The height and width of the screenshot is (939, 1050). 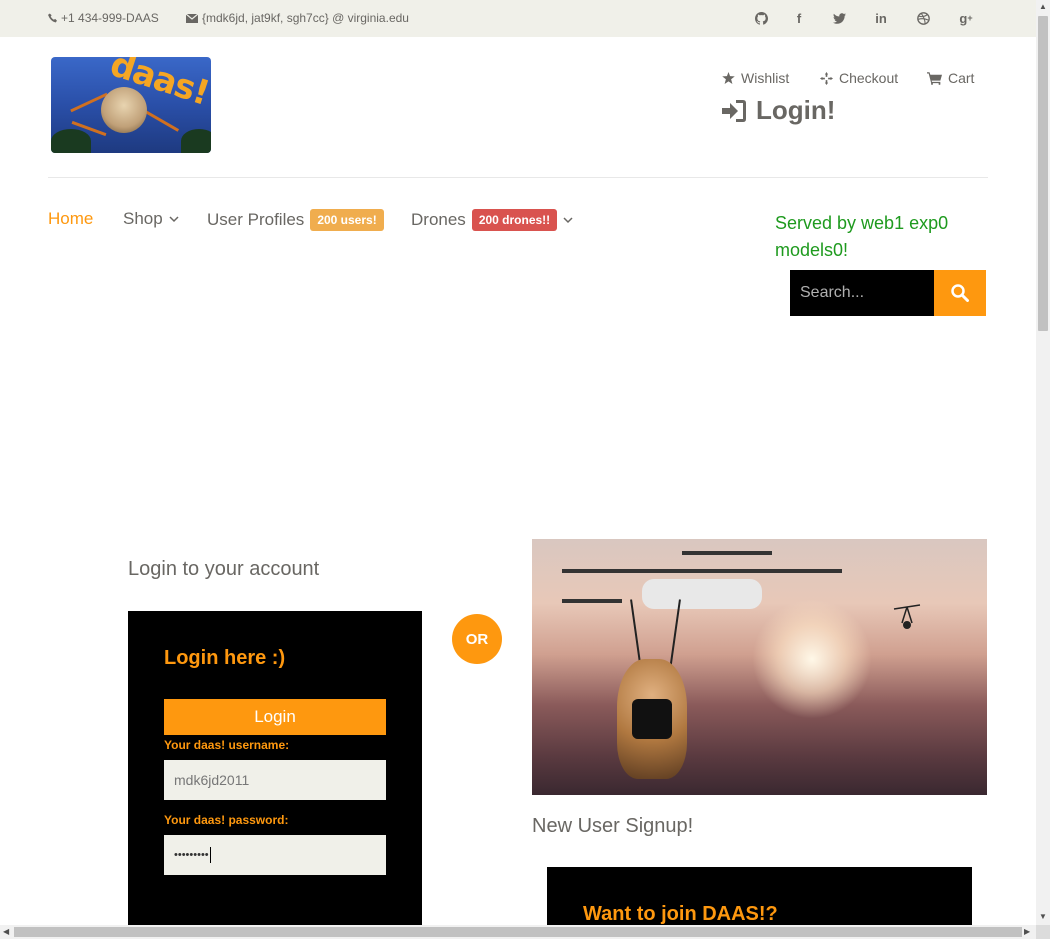 What do you see at coordinates (477, 639) in the screenshot?
I see `or-divider: OR` at bounding box center [477, 639].